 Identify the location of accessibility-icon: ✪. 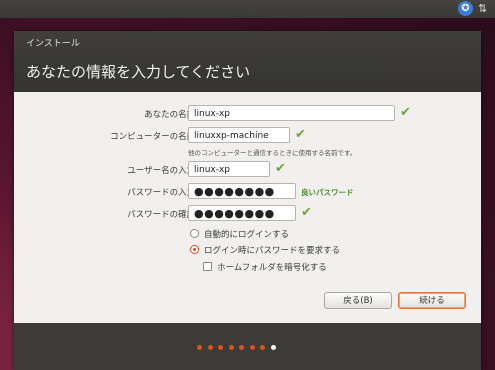
(465, 8).